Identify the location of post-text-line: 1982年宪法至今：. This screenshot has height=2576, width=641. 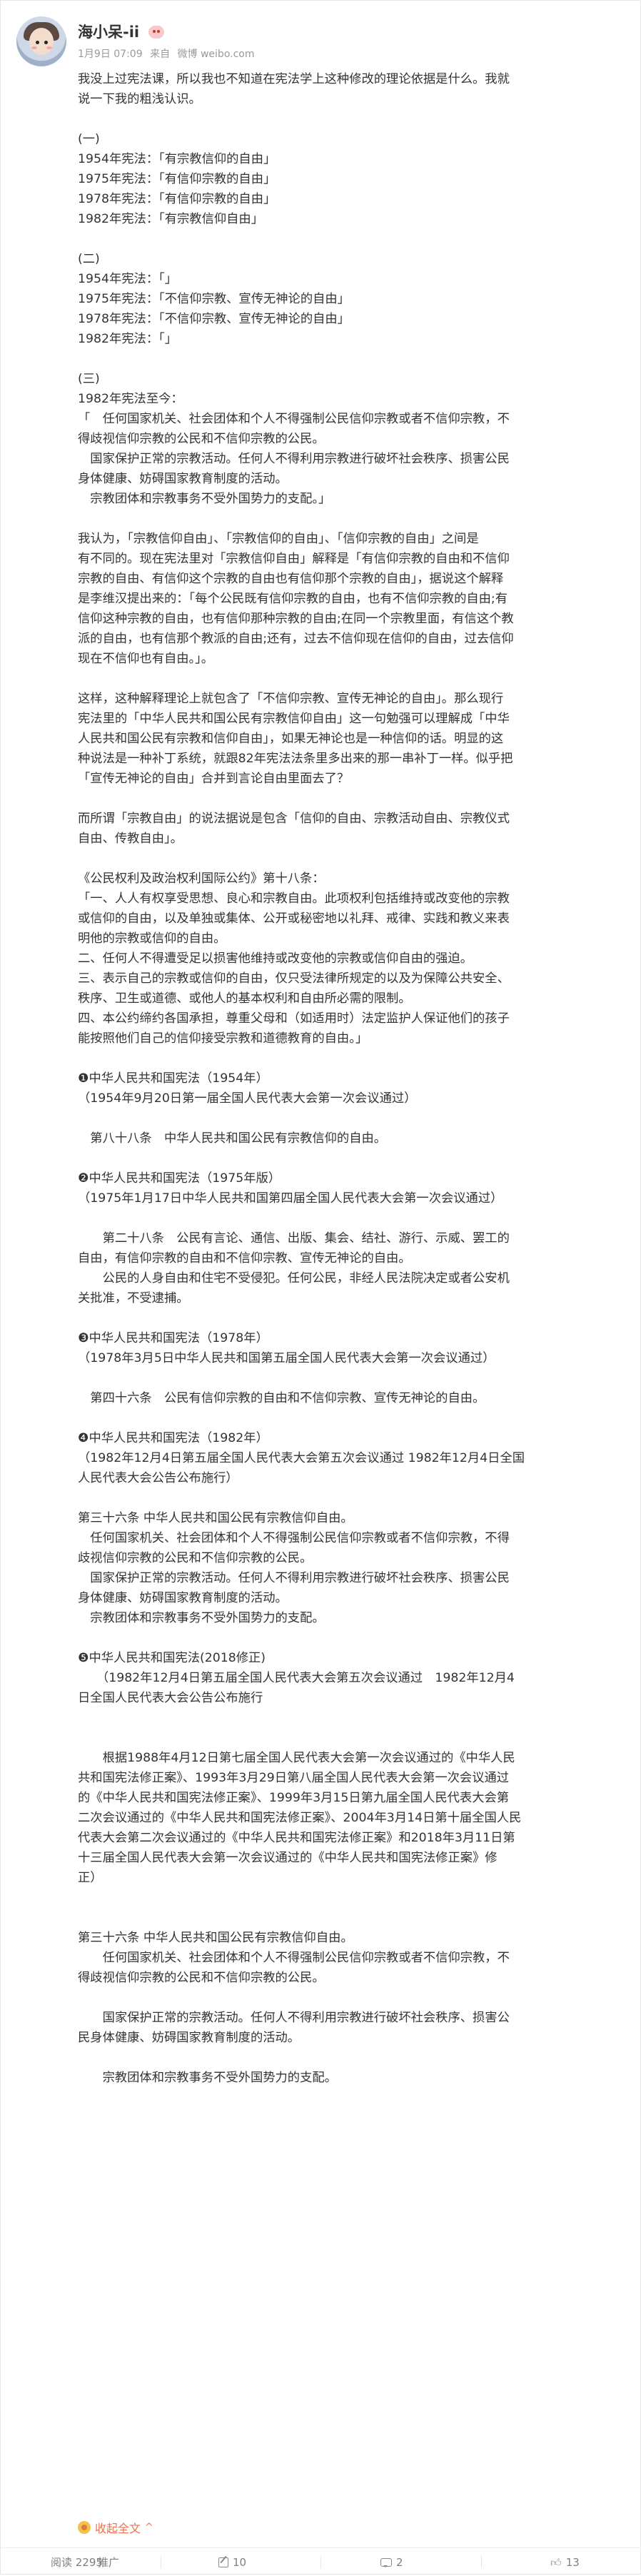
(130, 399).